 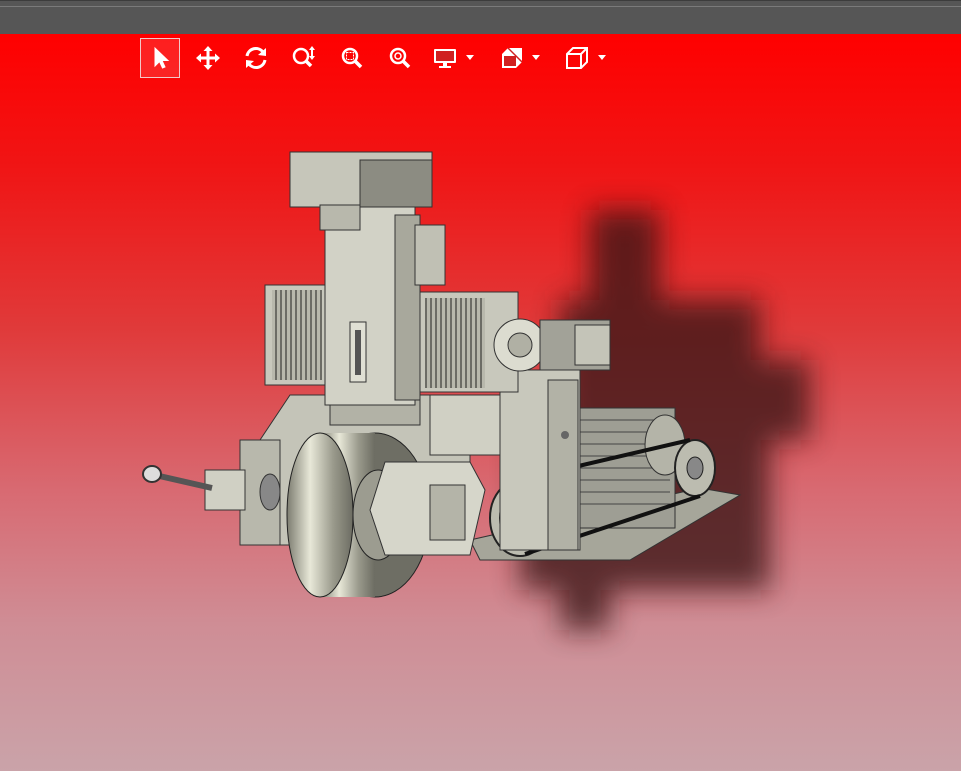 I want to click on section-view-button, so click(x=511, y=58).